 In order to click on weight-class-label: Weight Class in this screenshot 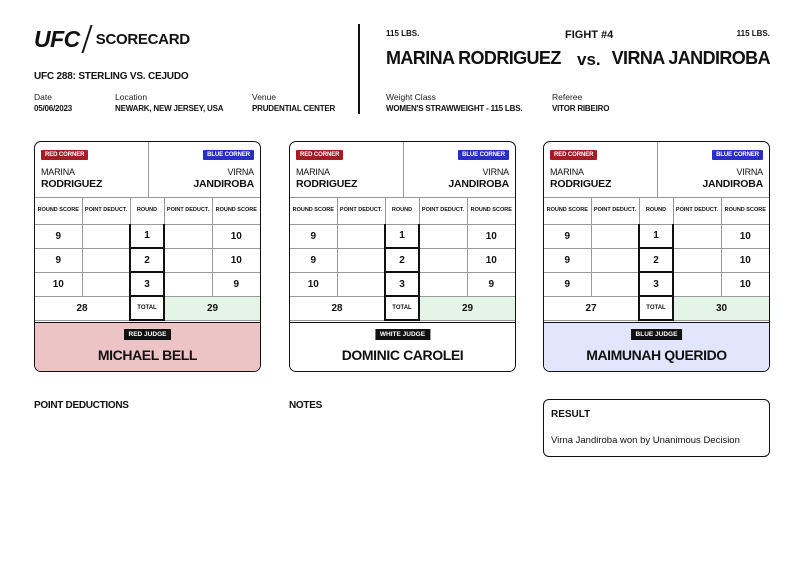, I will do `click(411, 97)`.